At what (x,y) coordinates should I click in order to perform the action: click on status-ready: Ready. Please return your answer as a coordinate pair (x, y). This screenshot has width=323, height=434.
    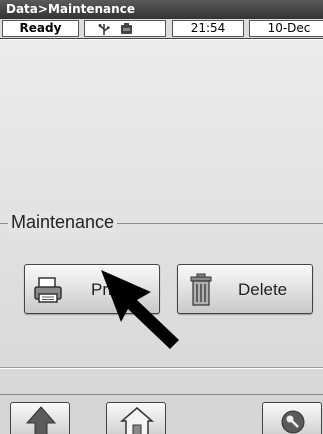
    Looking at the image, I should click on (40, 28).